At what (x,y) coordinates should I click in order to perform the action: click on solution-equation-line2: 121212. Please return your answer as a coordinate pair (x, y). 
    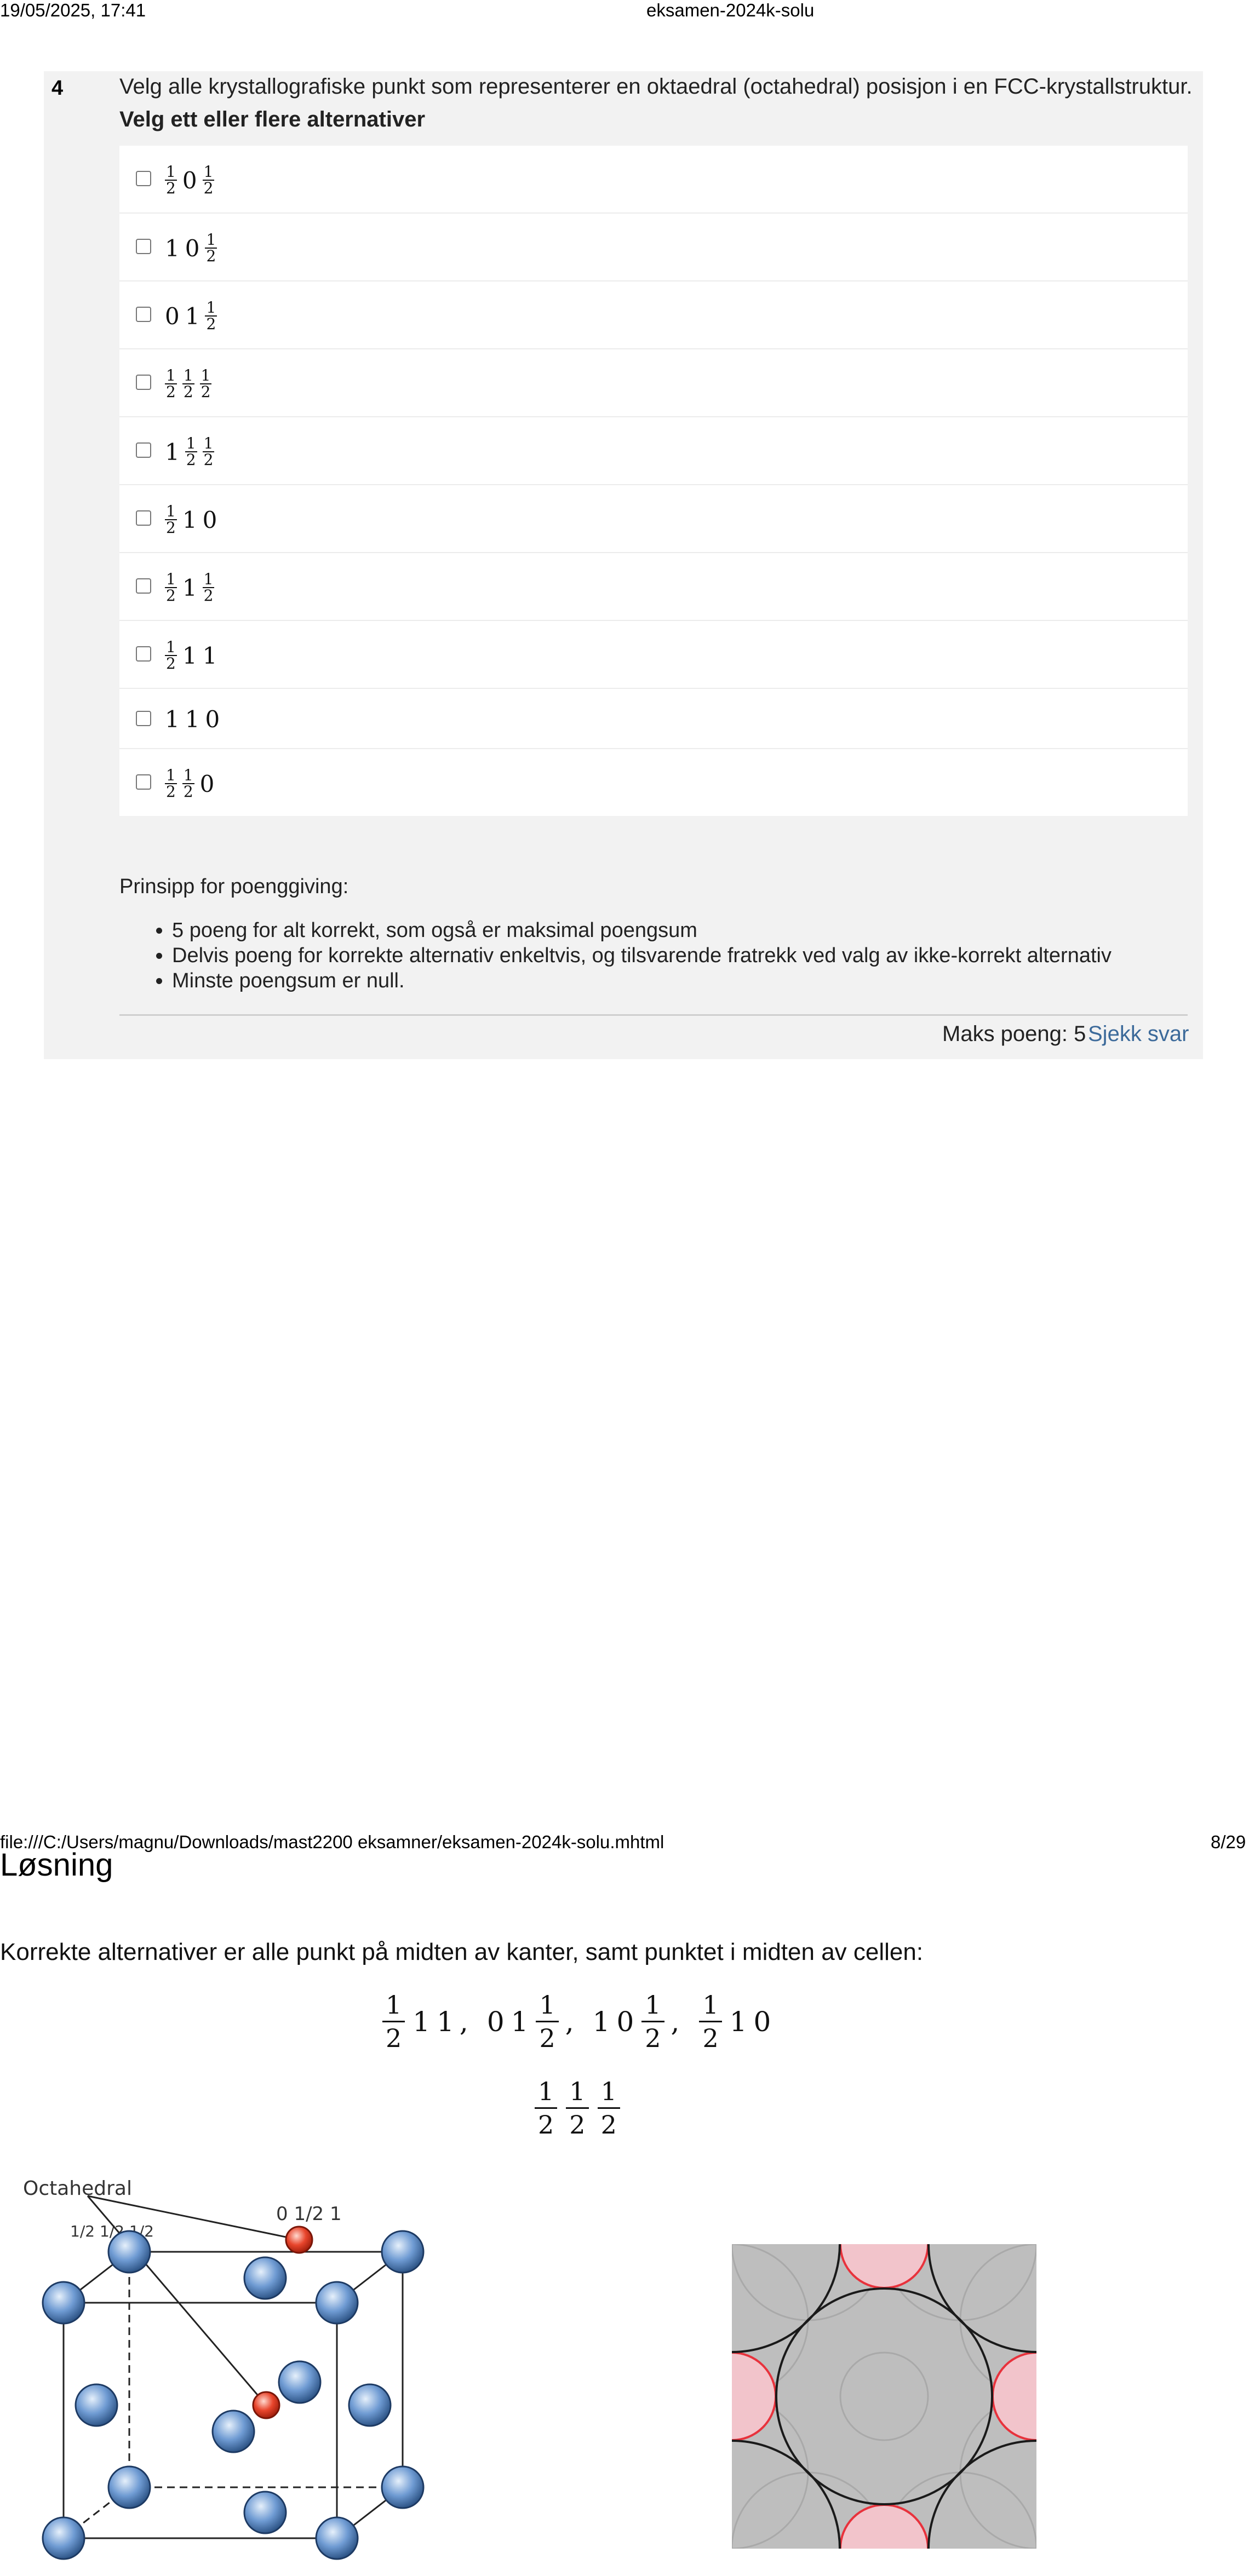
    Looking at the image, I should click on (577, 2108).